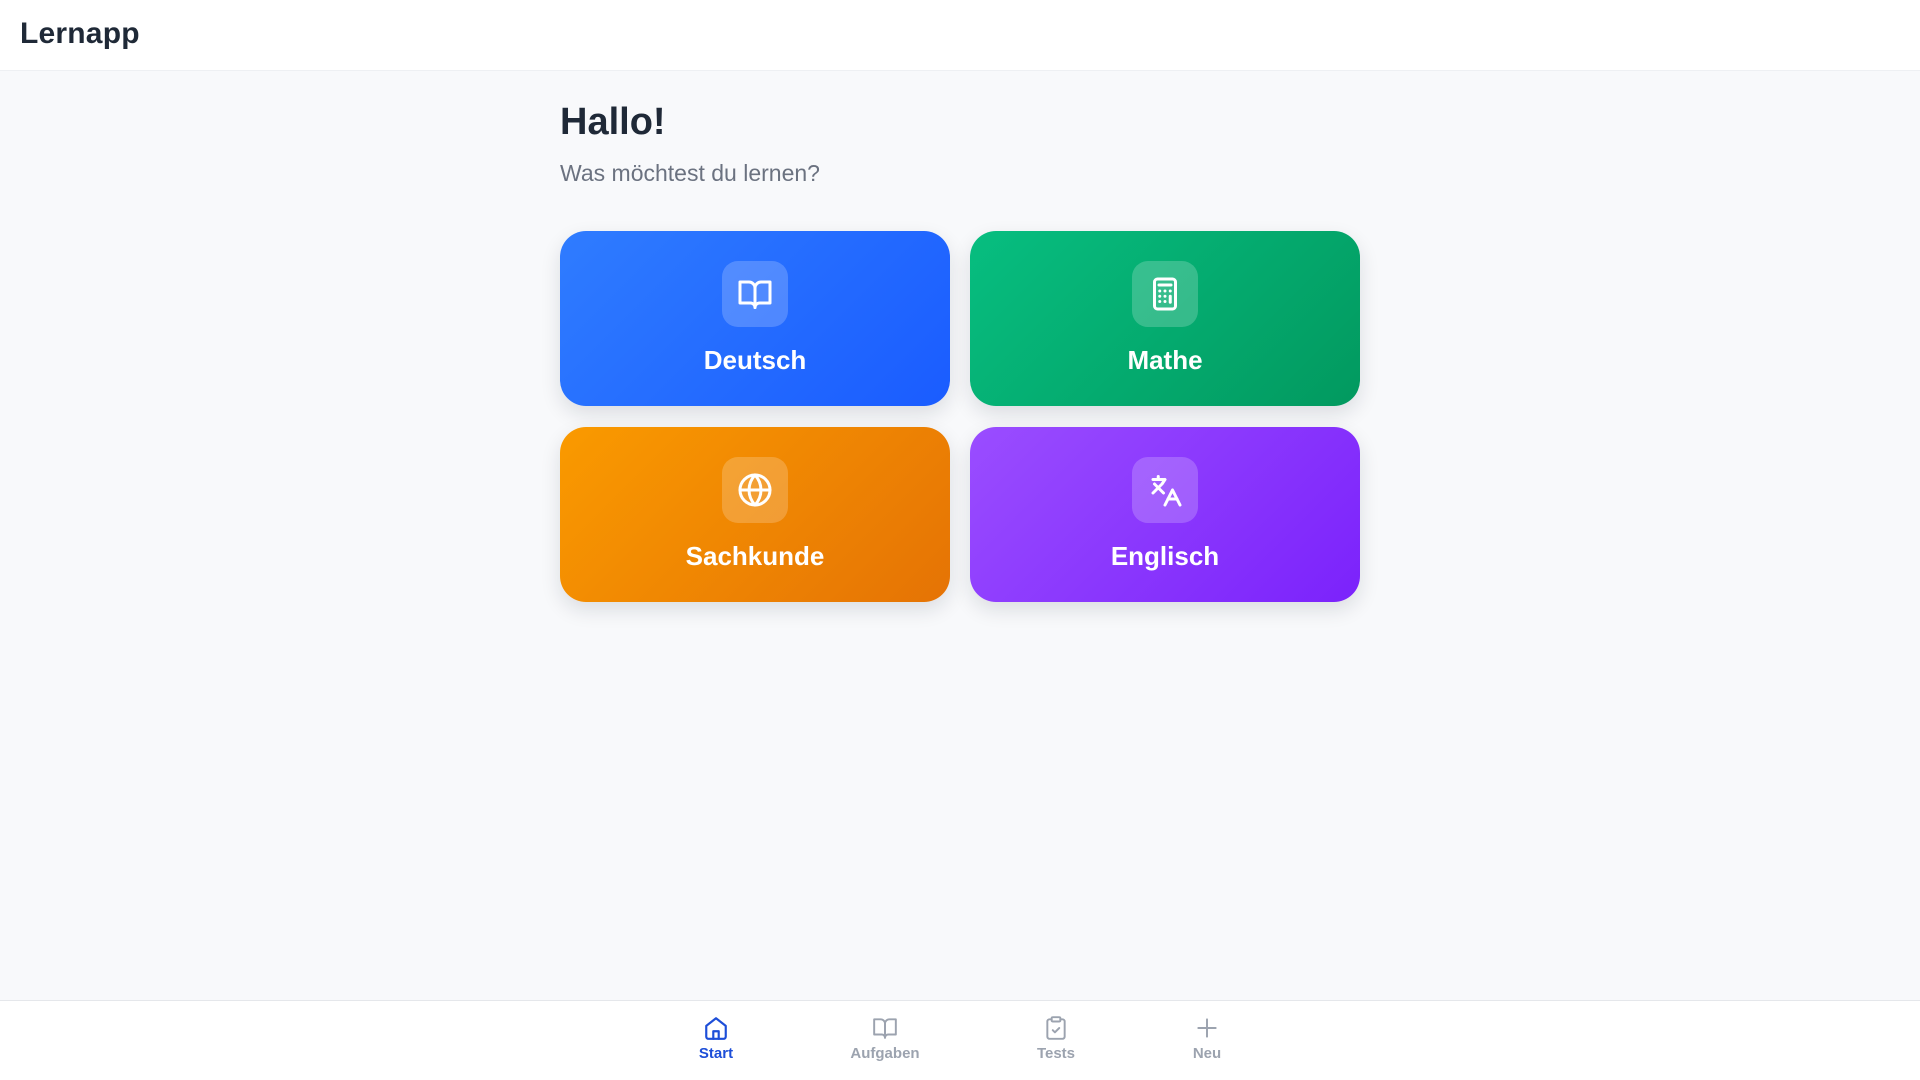 The height and width of the screenshot is (1080, 1920). Describe the element at coordinates (755, 490) in the screenshot. I see `globe-icon` at that location.